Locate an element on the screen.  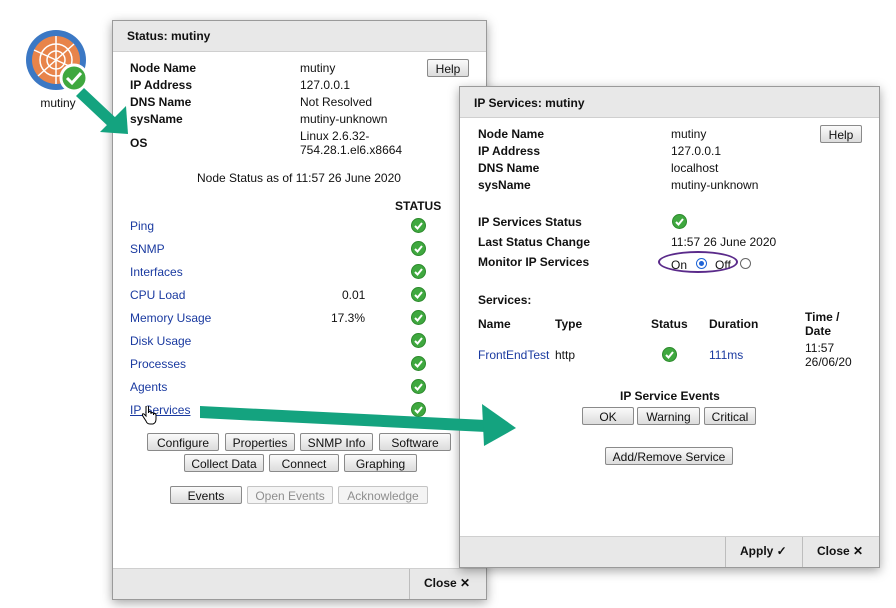
node-map-icon is located at coordinates (58, 62).